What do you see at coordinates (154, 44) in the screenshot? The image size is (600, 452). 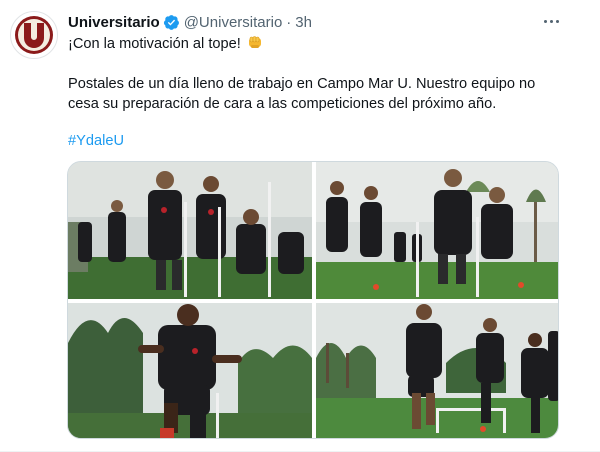 I see `tweet-text-intro: ¡Con la motivación al tope!` at bounding box center [154, 44].